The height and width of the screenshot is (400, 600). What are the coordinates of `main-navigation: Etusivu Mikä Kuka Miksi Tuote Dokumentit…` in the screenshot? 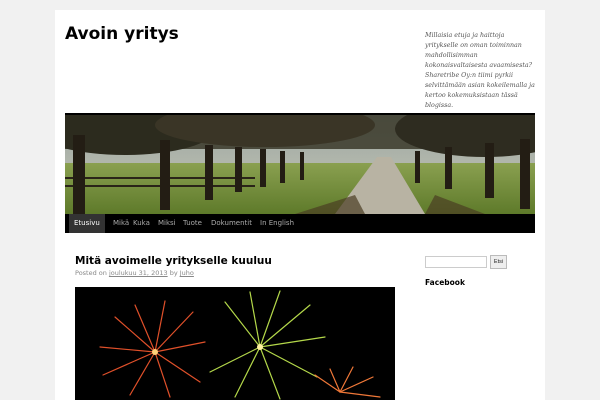 It's located at (300, 223).